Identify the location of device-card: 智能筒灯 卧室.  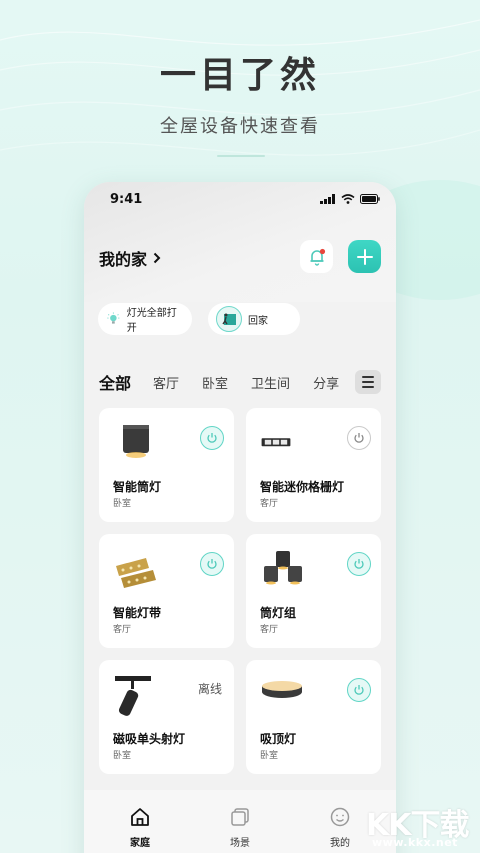
(166, 465).